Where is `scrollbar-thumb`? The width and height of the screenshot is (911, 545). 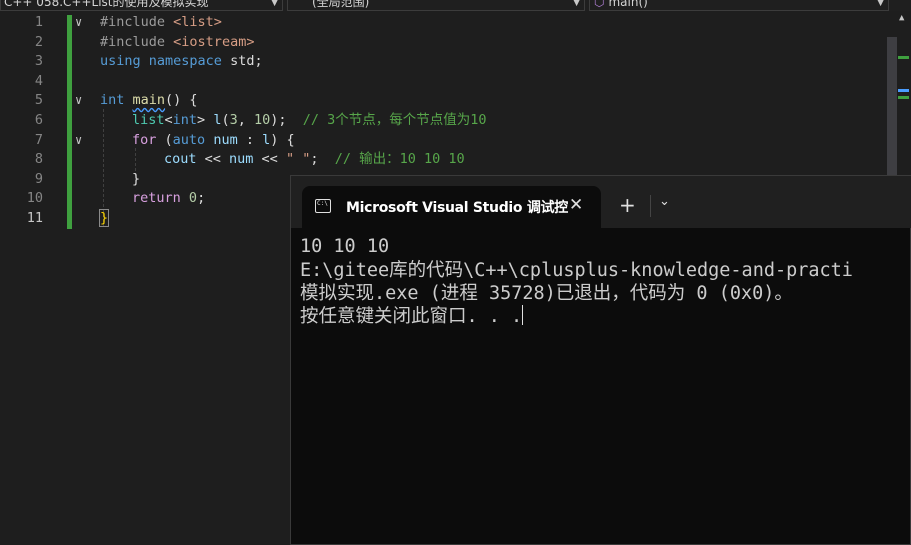 scrollbar-thumb is located at coordinates (892, 111).